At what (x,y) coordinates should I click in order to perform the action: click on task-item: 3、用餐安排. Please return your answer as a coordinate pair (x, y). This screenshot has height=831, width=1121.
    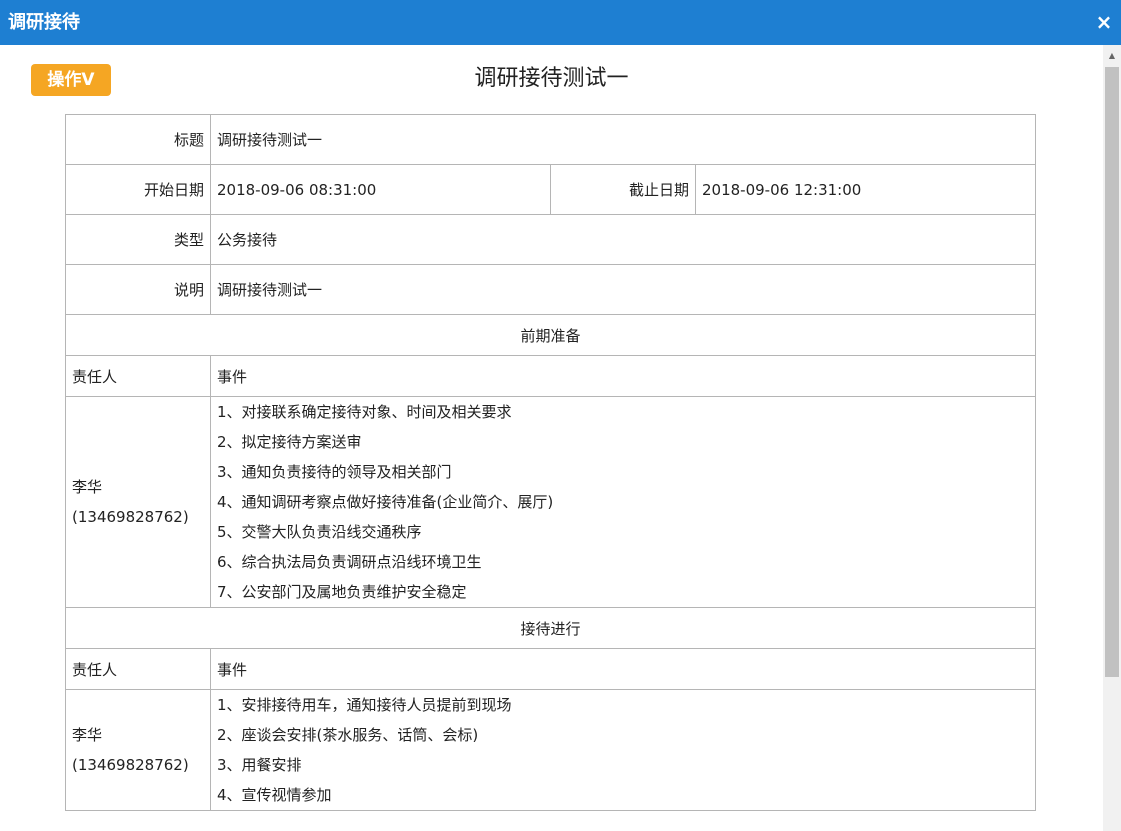
    Looking at the image, I should click on (259, 765).